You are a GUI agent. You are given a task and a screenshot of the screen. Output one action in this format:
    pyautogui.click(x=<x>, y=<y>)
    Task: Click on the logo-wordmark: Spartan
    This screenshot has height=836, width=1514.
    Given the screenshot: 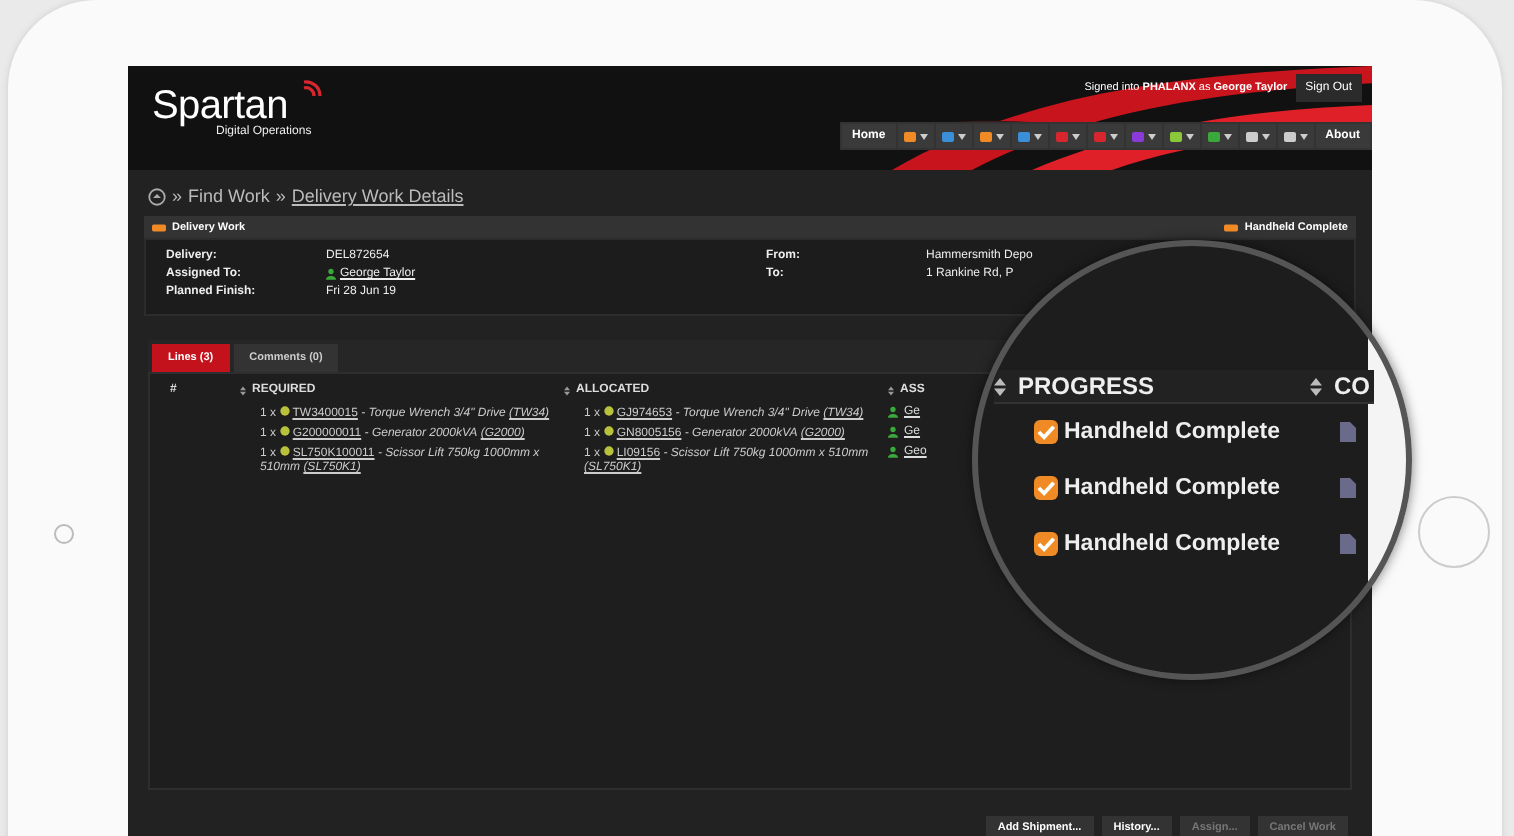 What is the action you would take?
    pyautogui.click(x=220, y=106)
    